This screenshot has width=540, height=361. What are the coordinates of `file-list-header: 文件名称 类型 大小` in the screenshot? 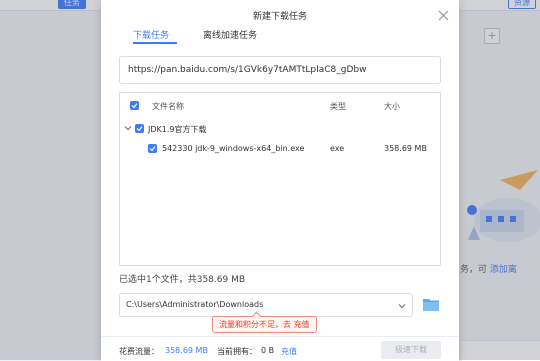 It's located at (280, 105).